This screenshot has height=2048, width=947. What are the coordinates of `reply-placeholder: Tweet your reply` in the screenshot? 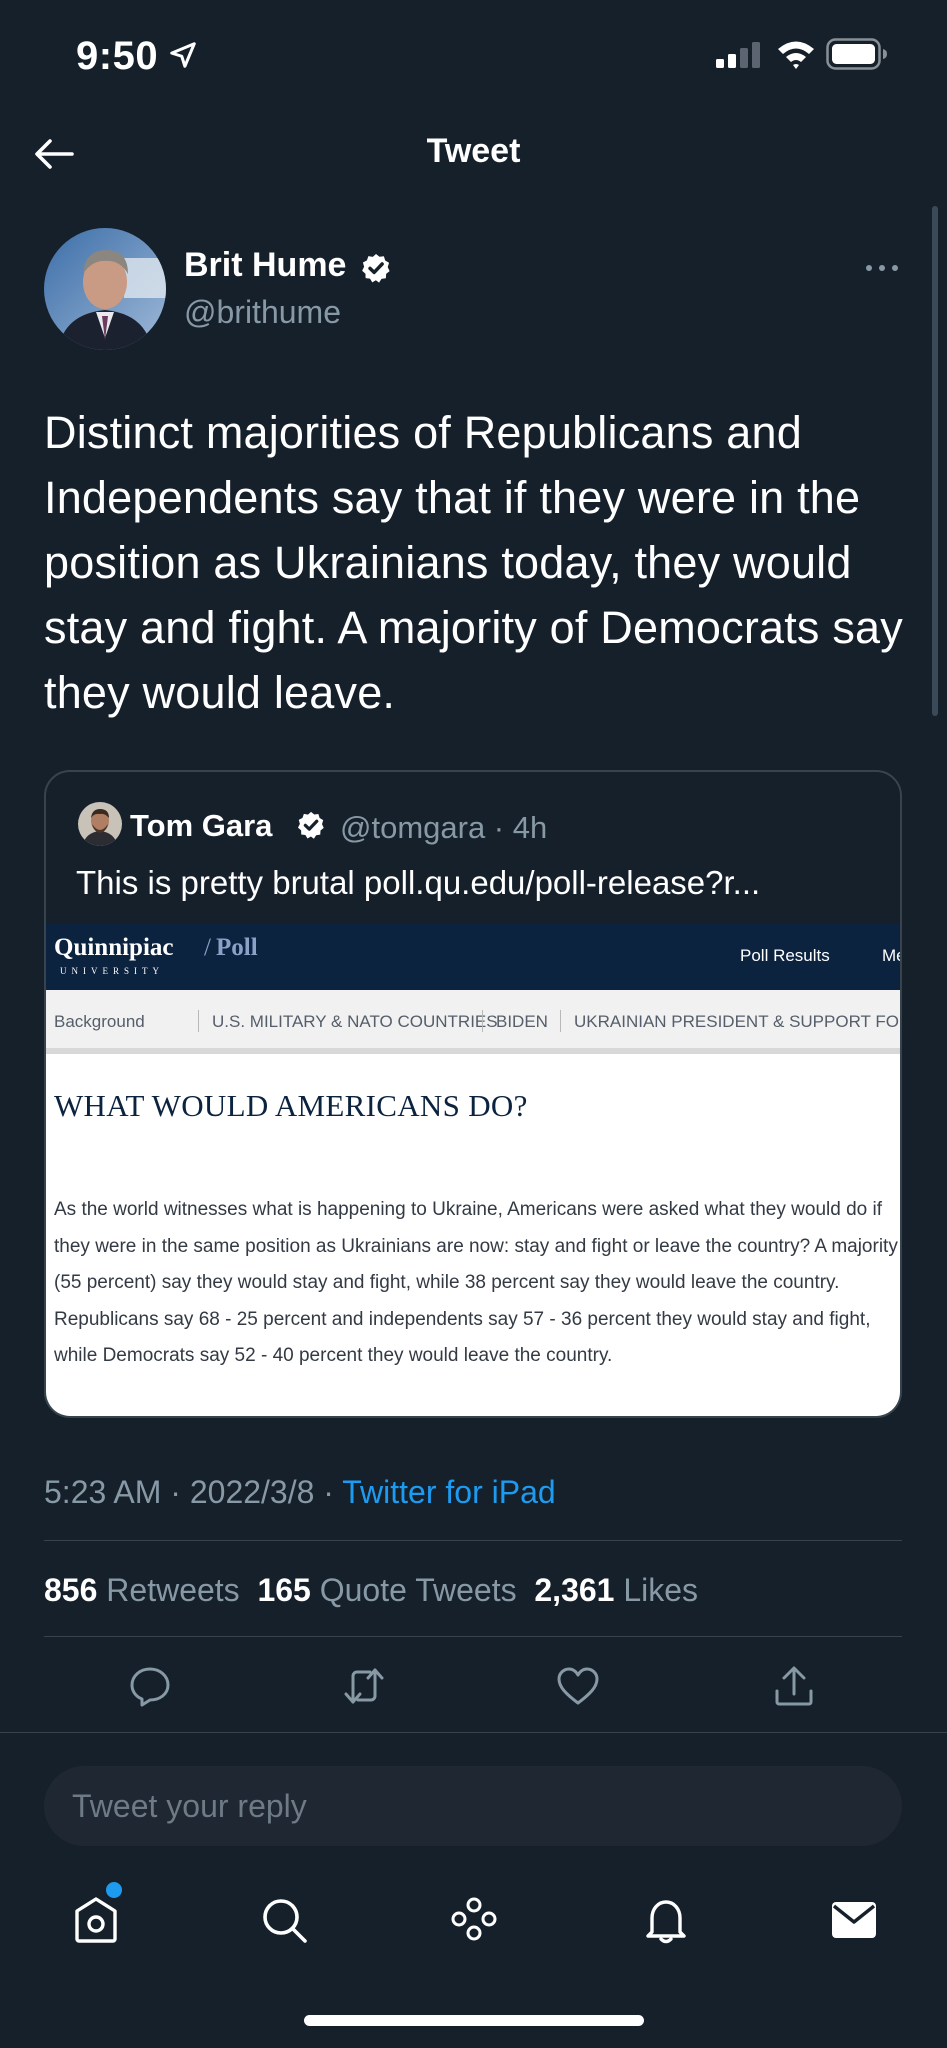 It's located at (189, 1806).